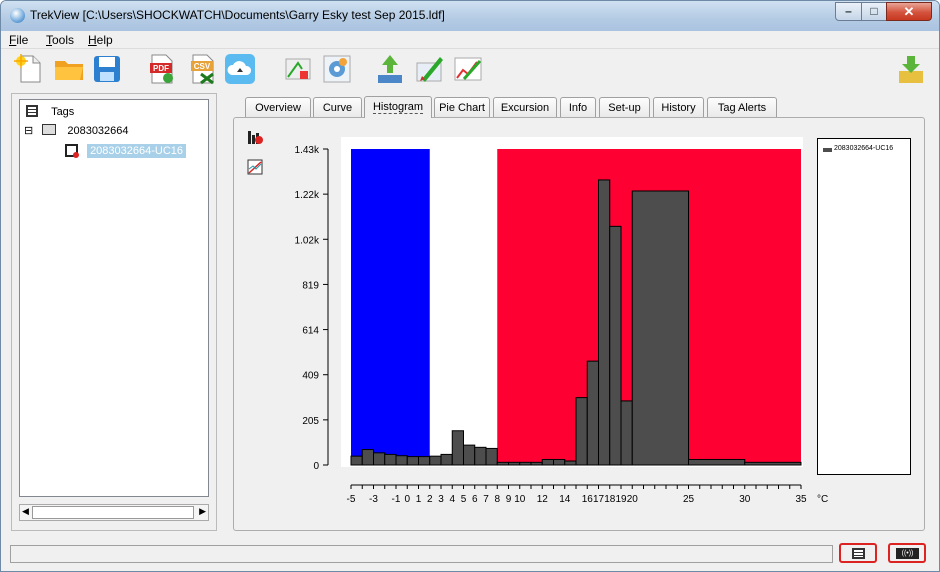 This screenshot has height=572, width=940. I want to click on minimize-button: –, so click(848, 11).